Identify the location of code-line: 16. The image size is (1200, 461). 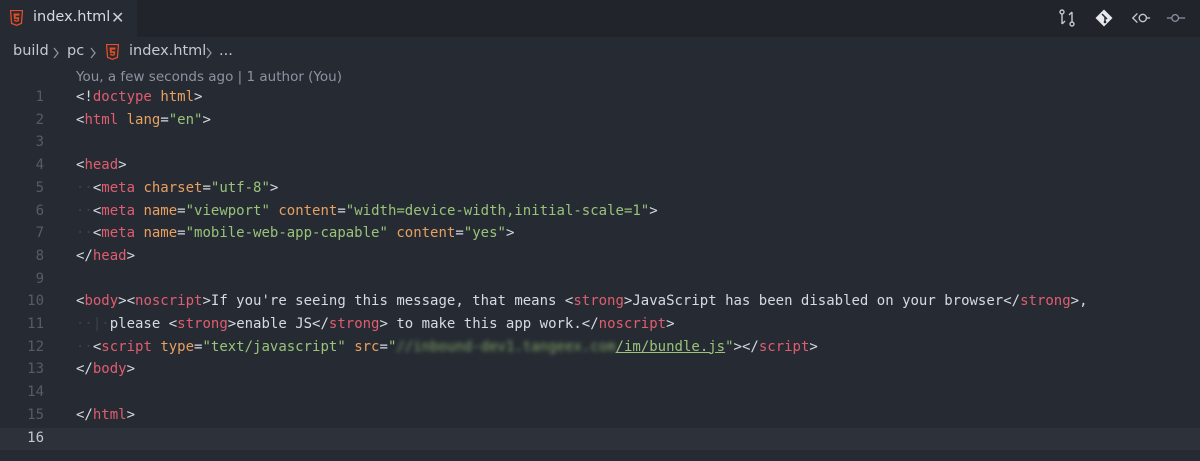
(600, 439).